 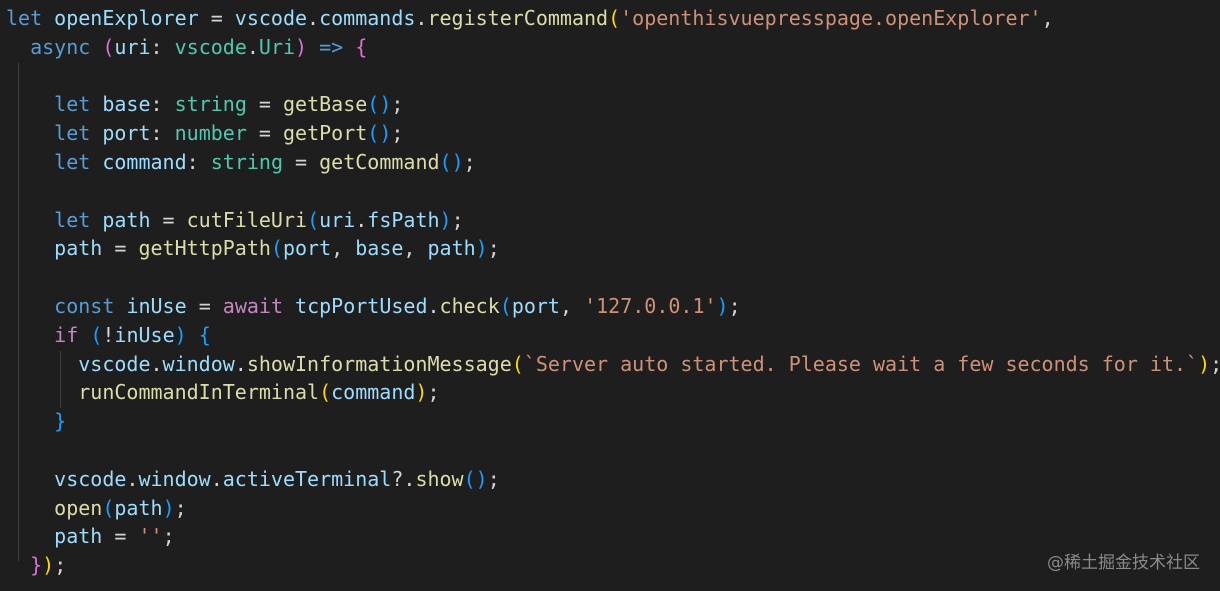 What do you see at coordinates (1123, 563) in the screenshot?
I see `watermark: @稀土掘金技术社区` at bounding box center [1123, 563].